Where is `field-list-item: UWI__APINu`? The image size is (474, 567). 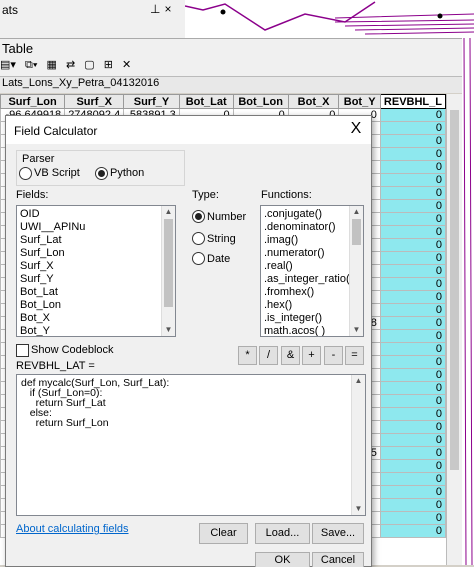
field-list-item: UWI__APINu is located at coordinates (96, 227).